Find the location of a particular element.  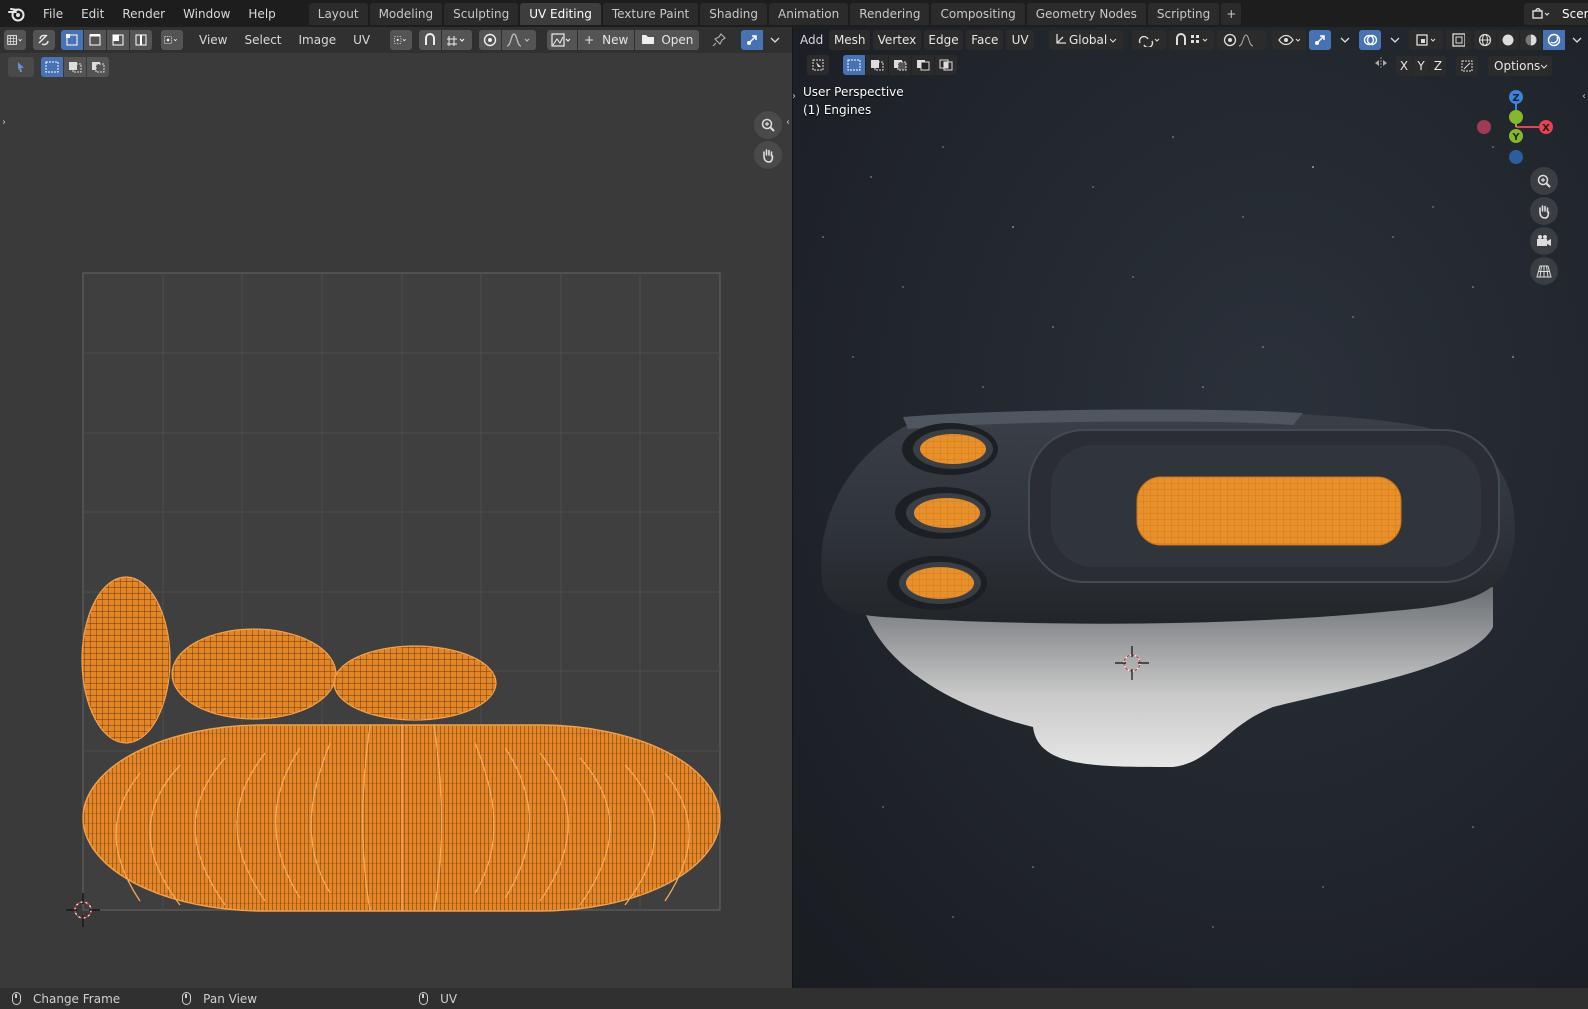

wireframe-shading-icon is located at coordinates (1485, 40).